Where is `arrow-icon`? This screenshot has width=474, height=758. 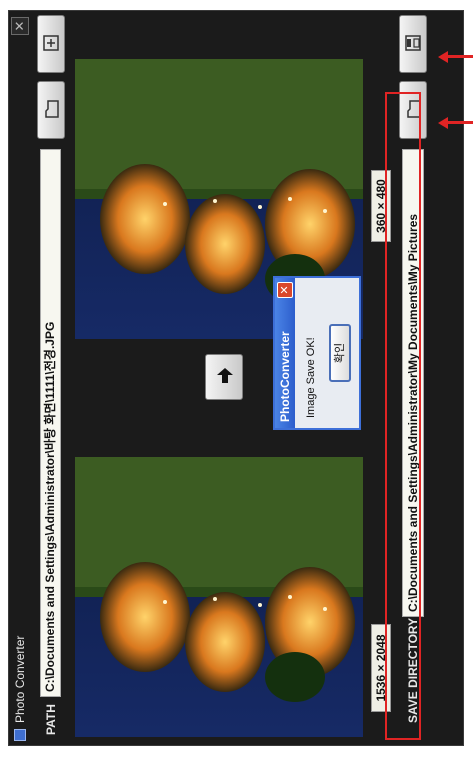
arrow-icon is located at coordinates (225, 375).